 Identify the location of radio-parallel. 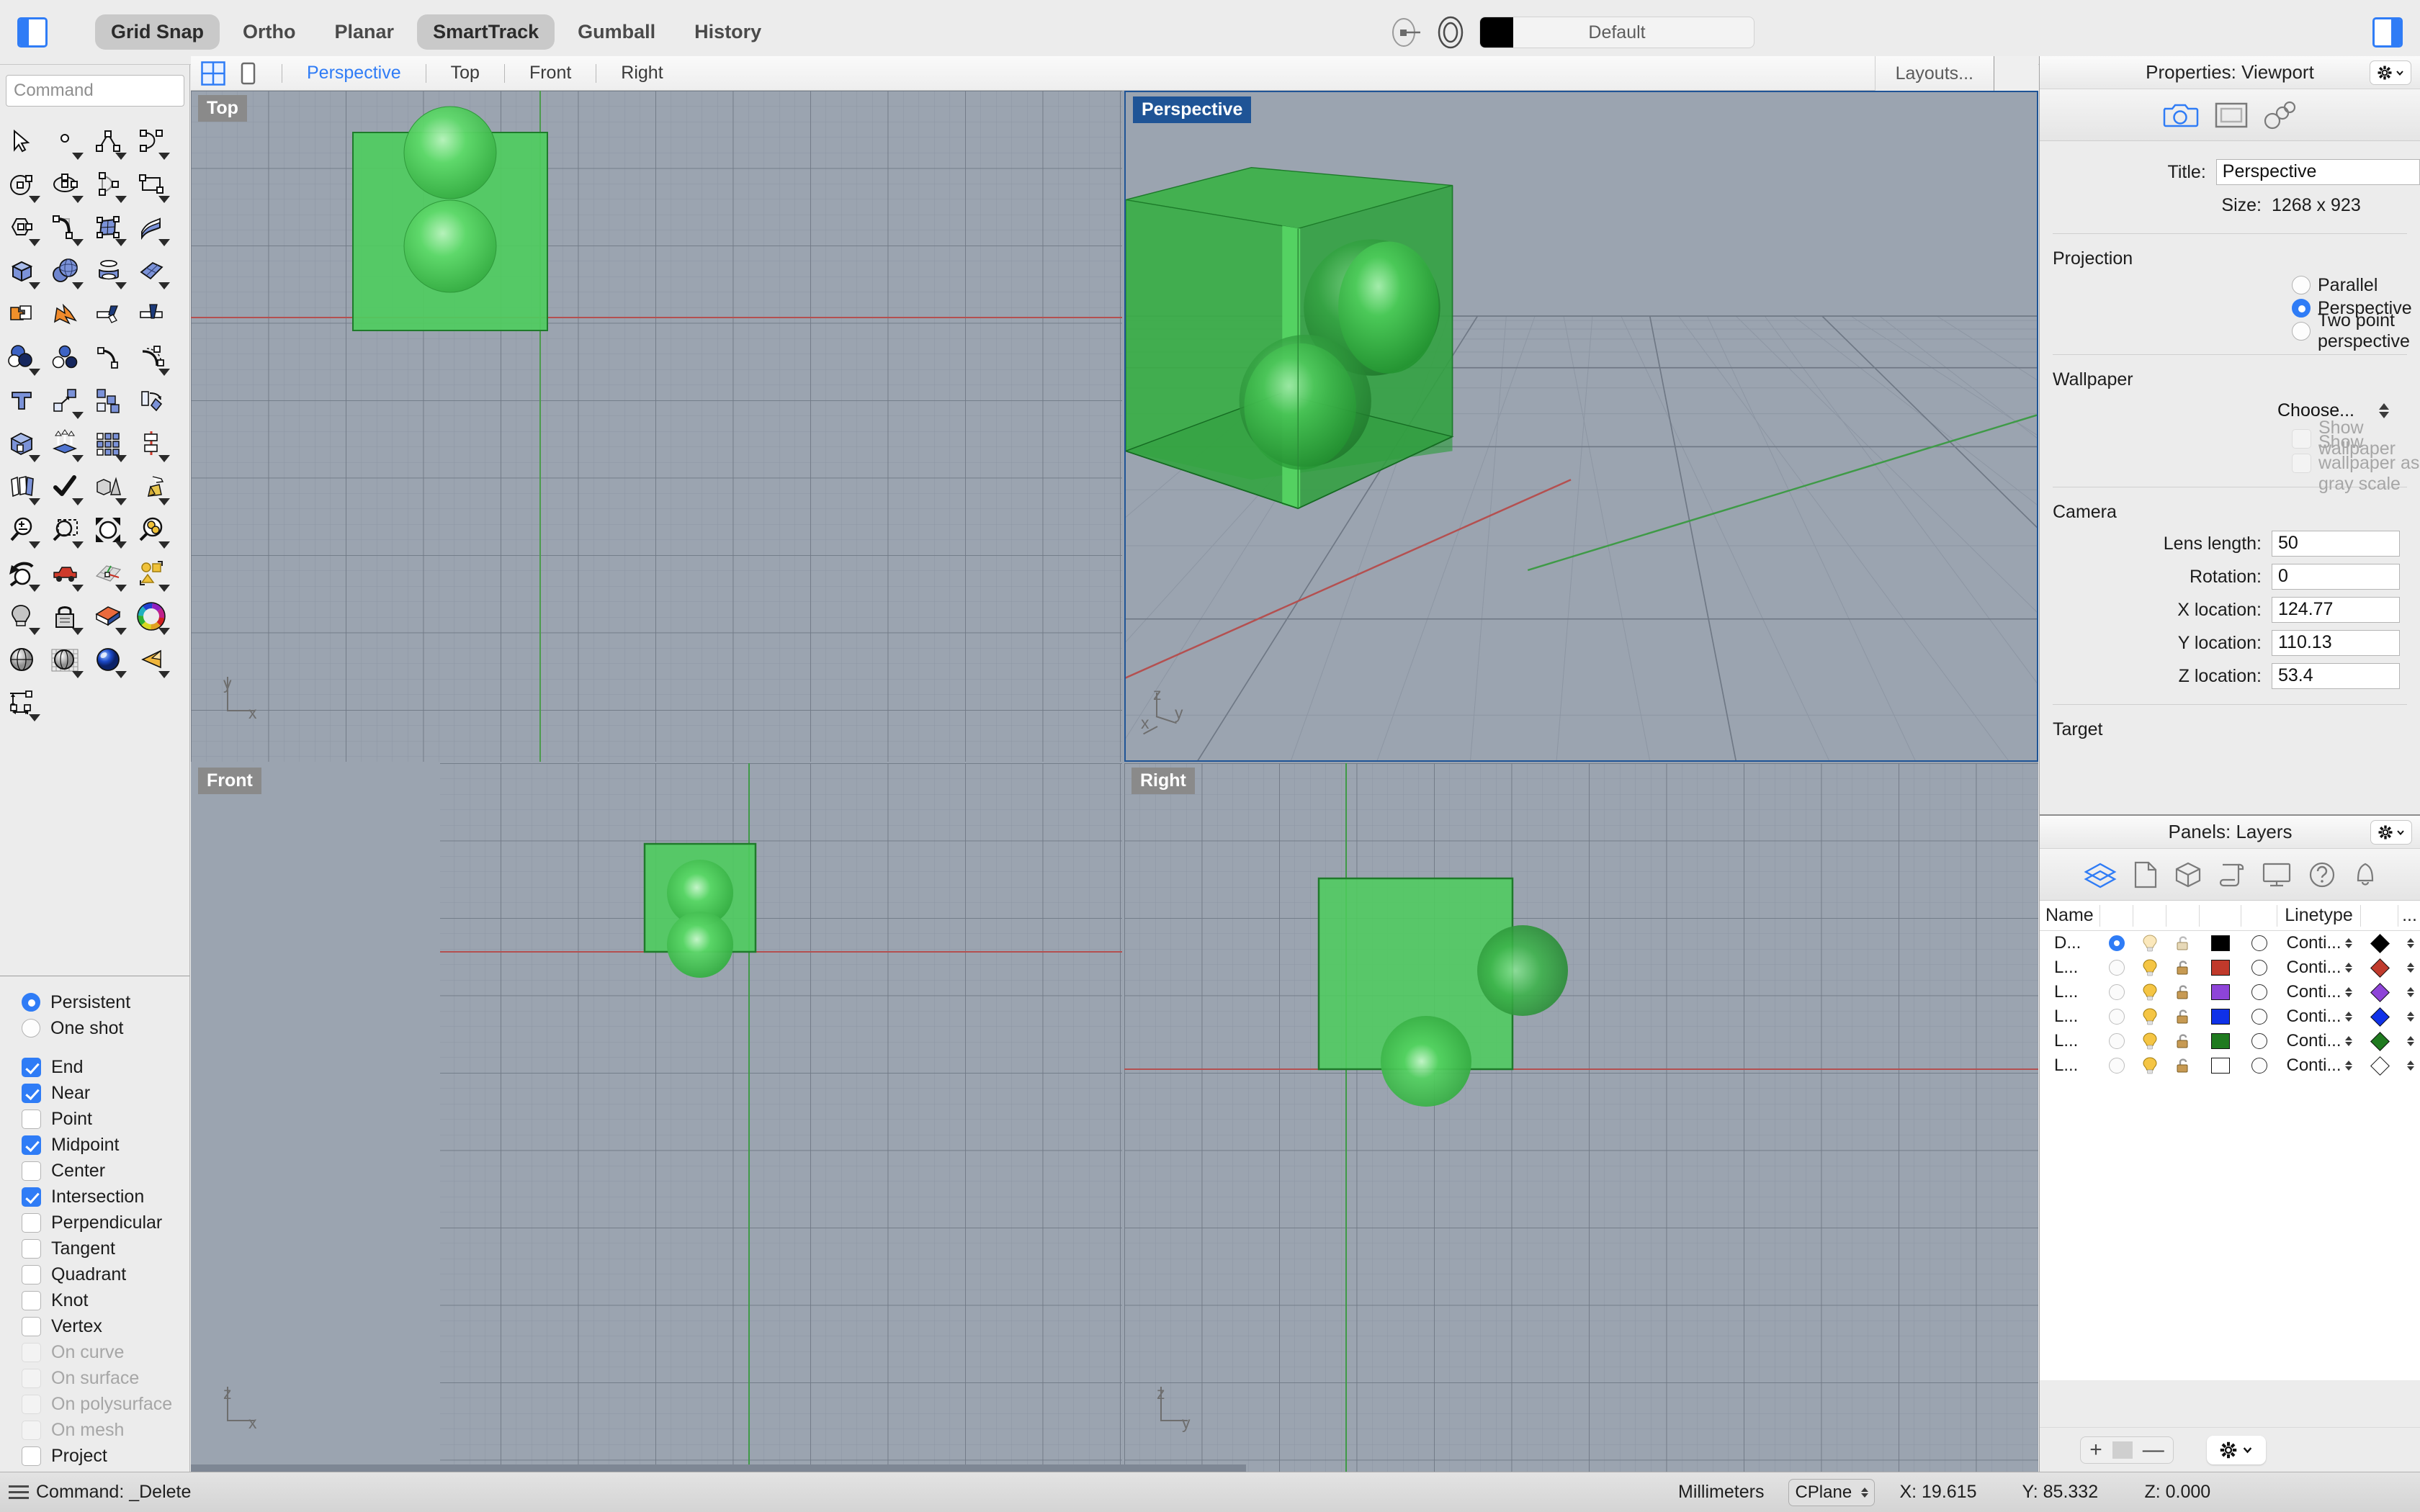
(2301, 285).